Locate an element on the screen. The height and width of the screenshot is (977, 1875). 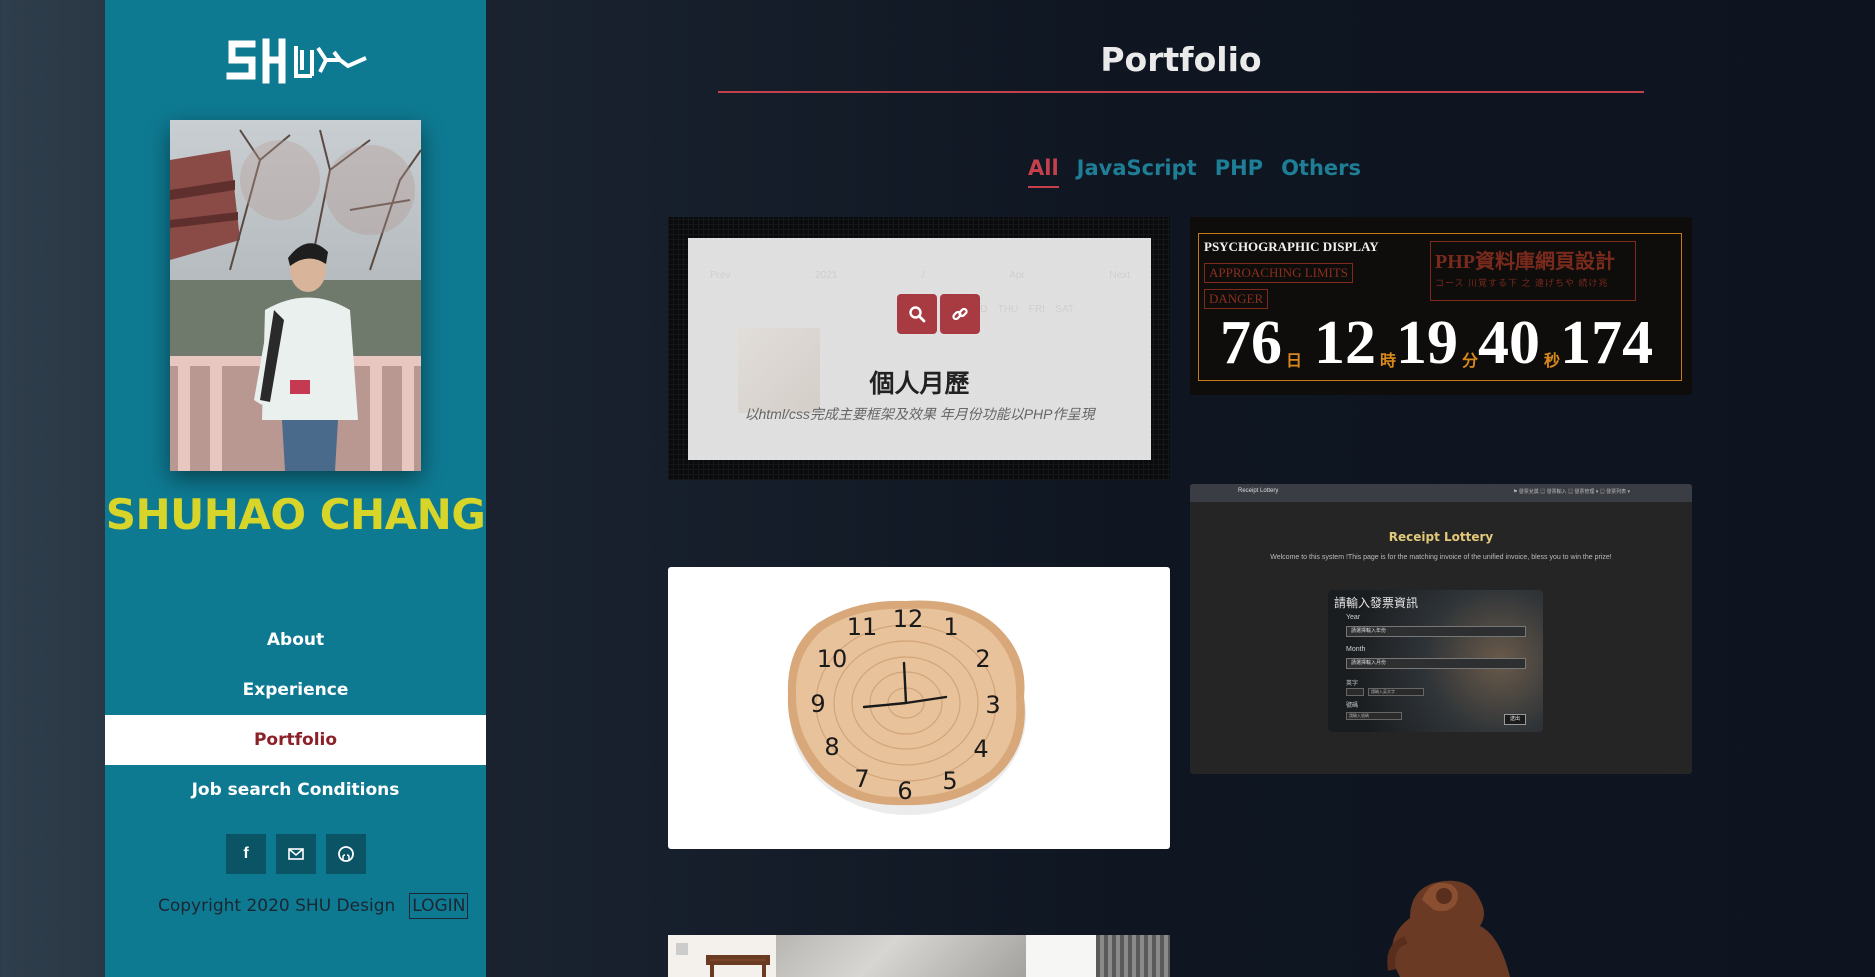
page-title: Portfolio is located at coordinates (1181, 59).